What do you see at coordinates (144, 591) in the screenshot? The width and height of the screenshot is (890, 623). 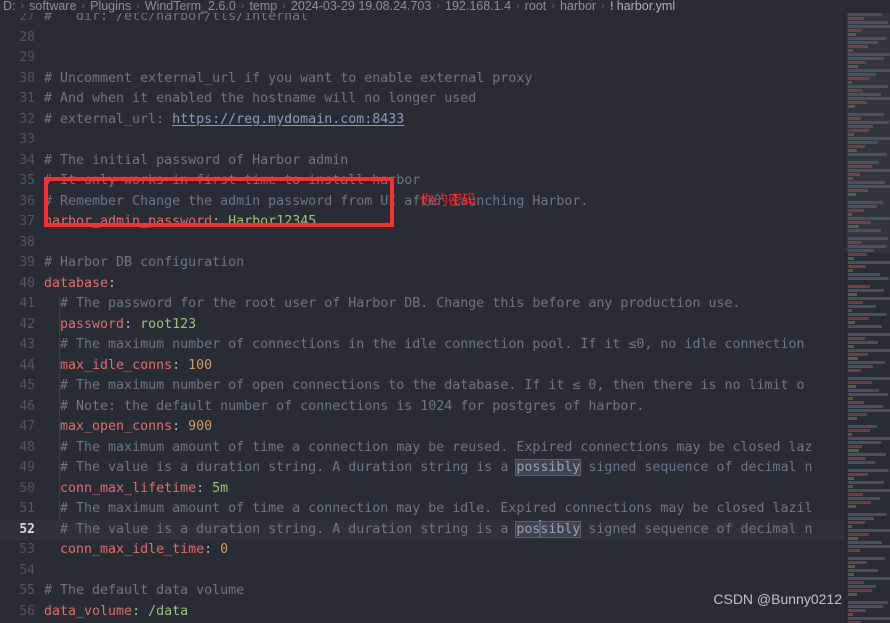 I see `line-content: # The default data volume` at bounding box center [144, 591].